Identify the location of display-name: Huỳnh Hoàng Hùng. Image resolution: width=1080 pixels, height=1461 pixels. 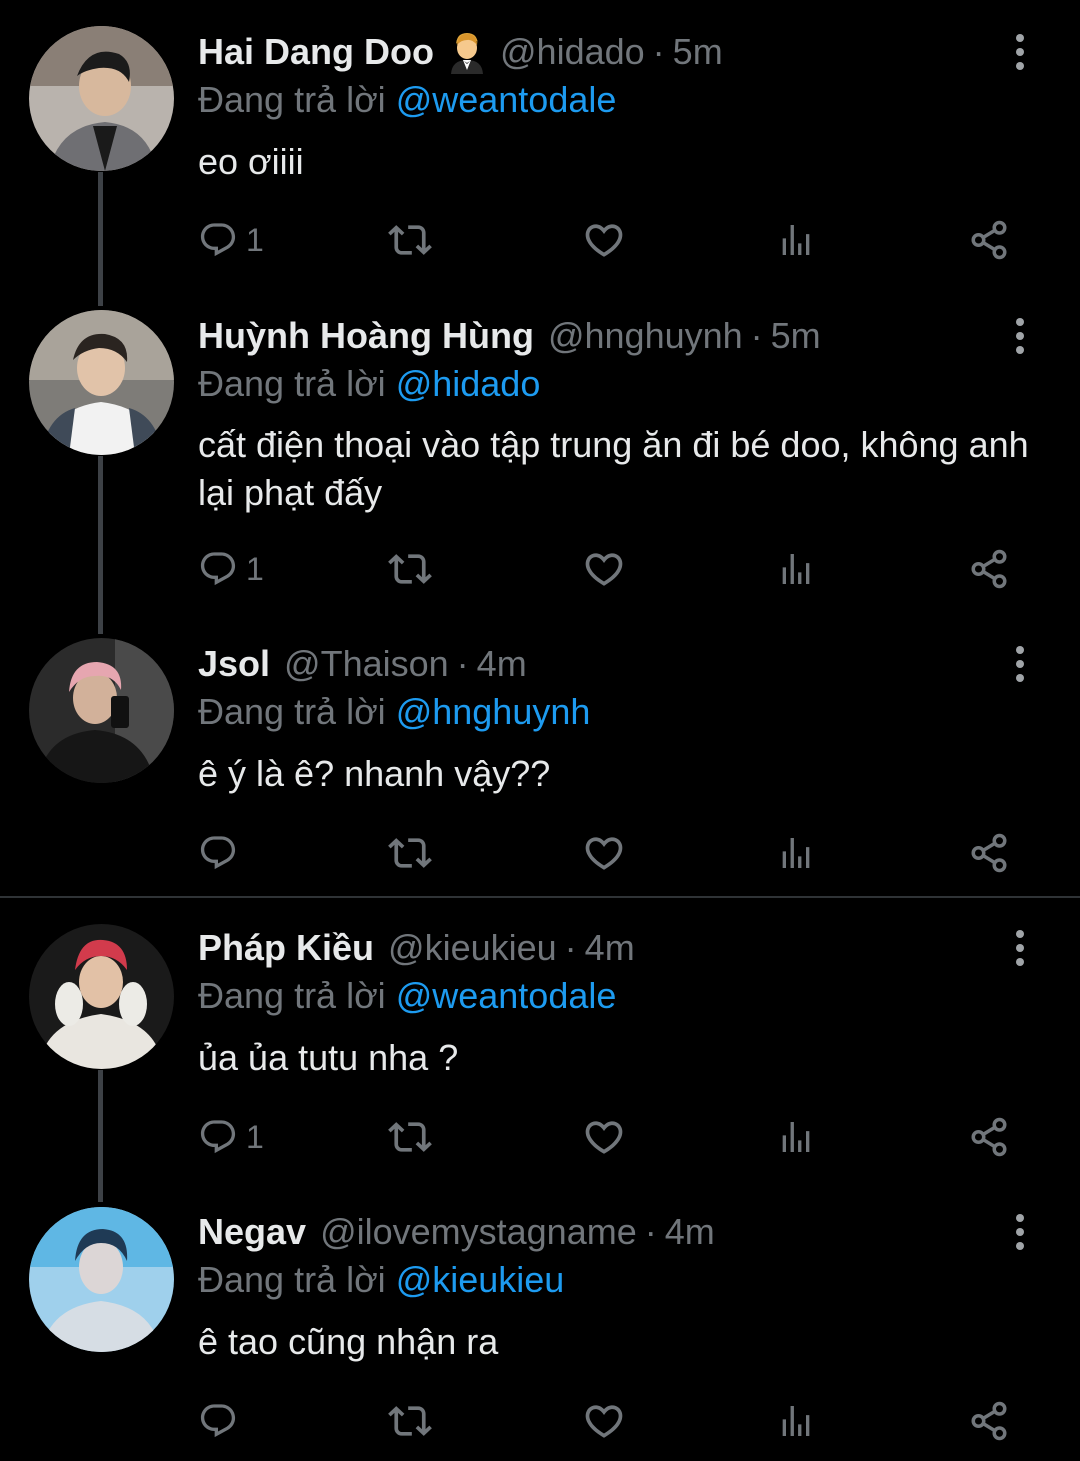
(366, 336).